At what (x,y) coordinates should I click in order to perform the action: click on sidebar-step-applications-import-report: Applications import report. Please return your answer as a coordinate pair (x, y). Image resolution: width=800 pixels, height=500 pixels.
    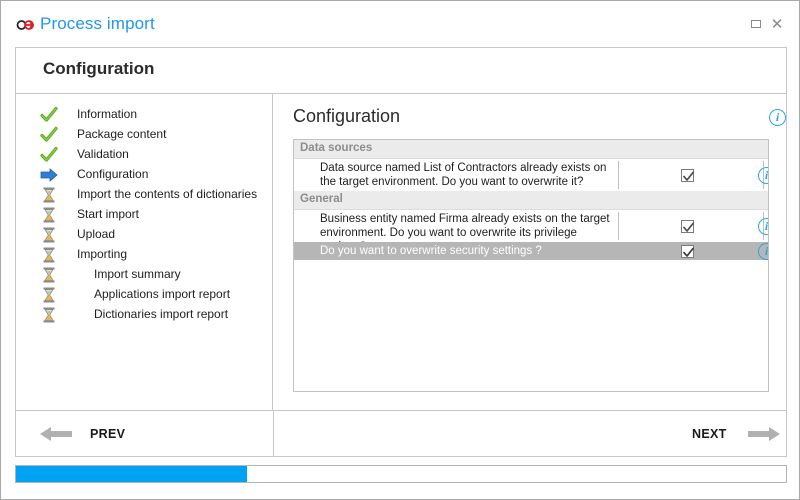
    Looking at the image, I should click on (144, 295).